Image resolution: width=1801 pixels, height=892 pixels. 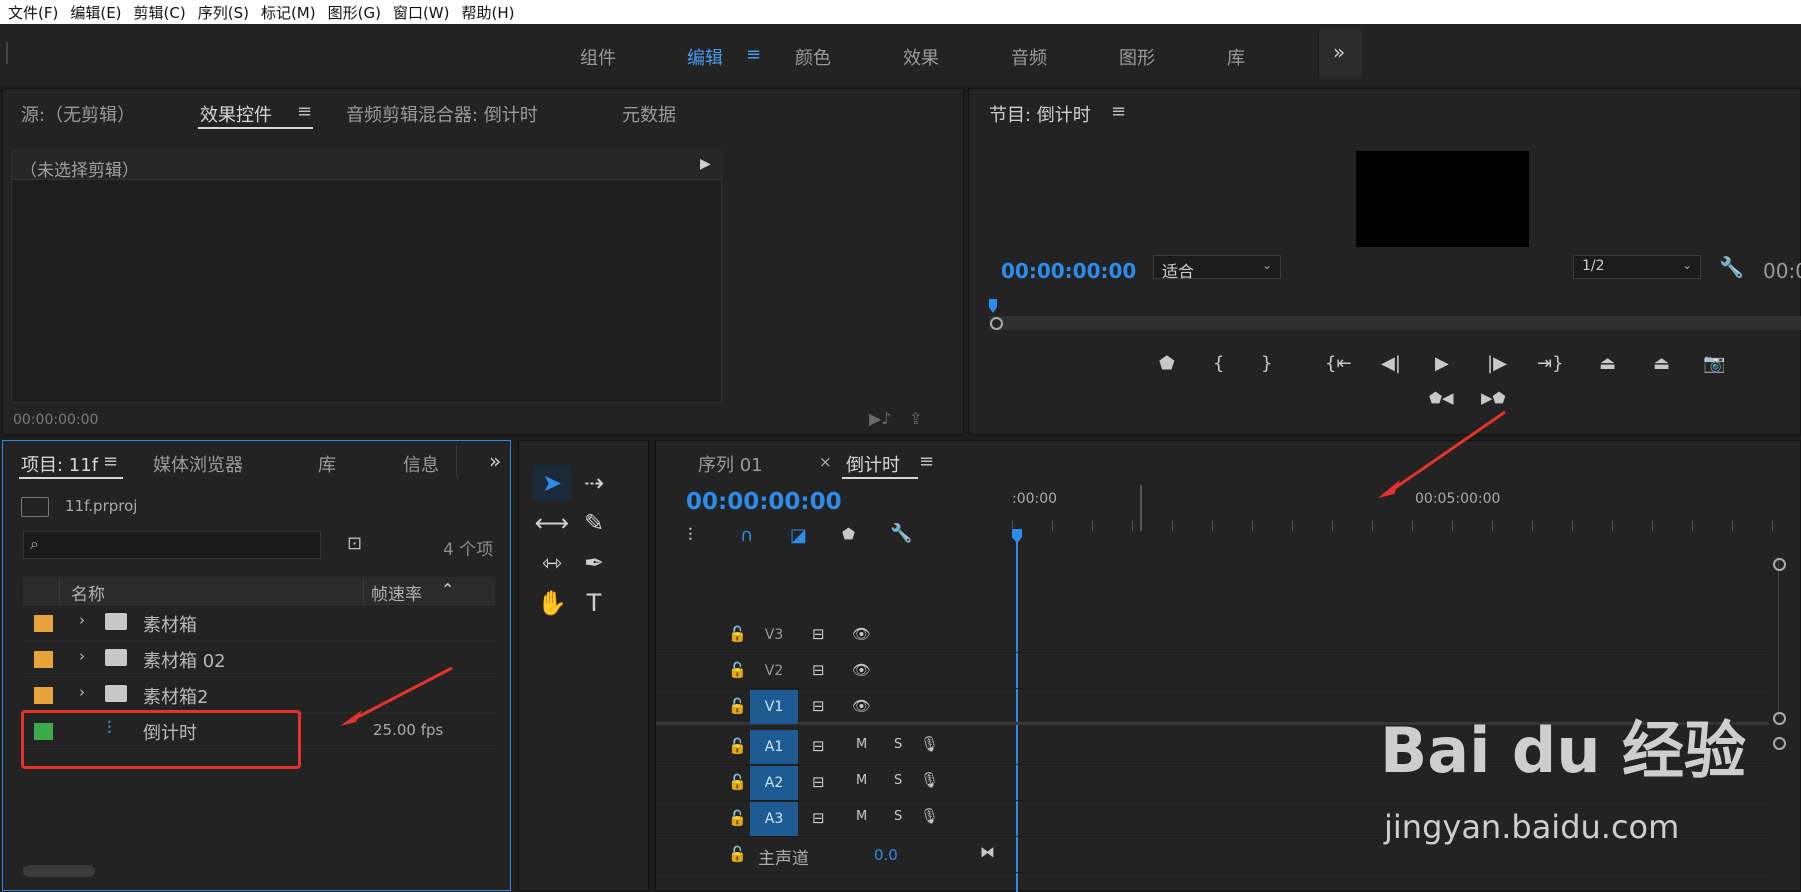 I want to click on pen-tool-icon: ✒, so click(x=594, y=563).